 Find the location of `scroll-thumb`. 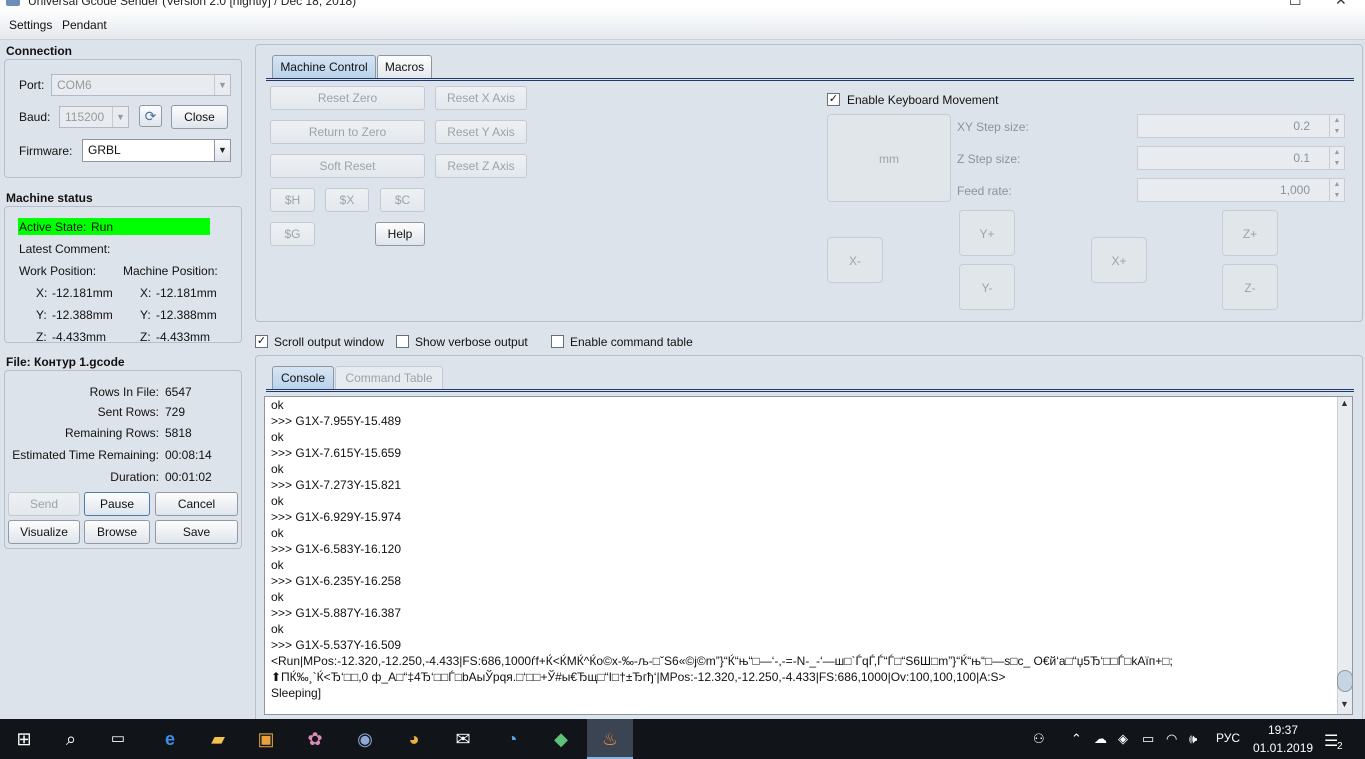

scroll-thumb is located at coordinates (1345, 681).